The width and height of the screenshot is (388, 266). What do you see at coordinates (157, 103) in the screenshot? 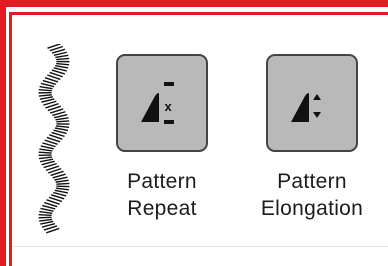
I see `pattern-repeat-icon: x` at bounding box center [157, 103].